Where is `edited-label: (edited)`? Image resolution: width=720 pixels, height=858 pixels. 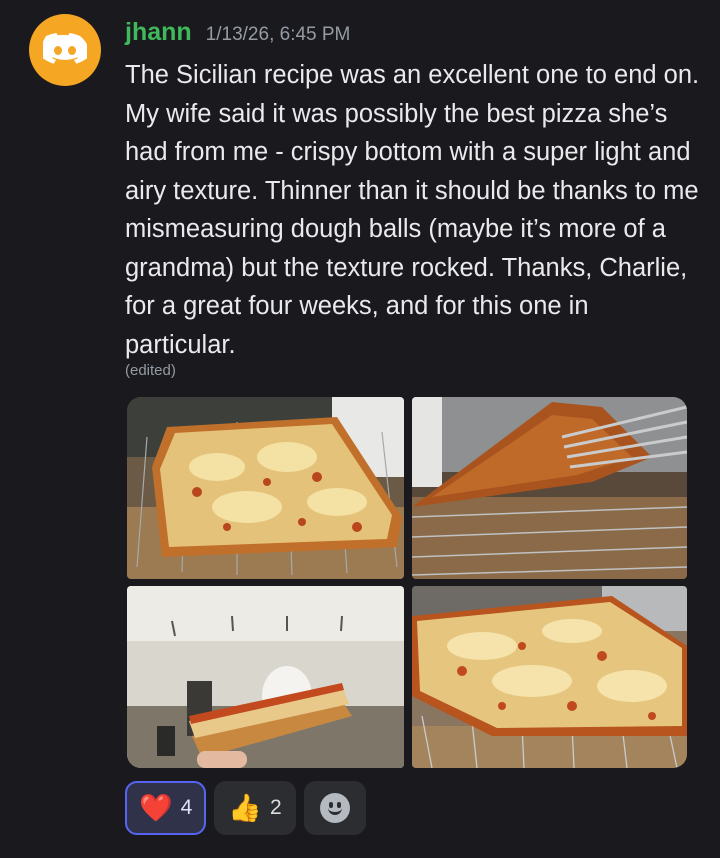 edited-label: (edited) is located at coordinates (150, 370).